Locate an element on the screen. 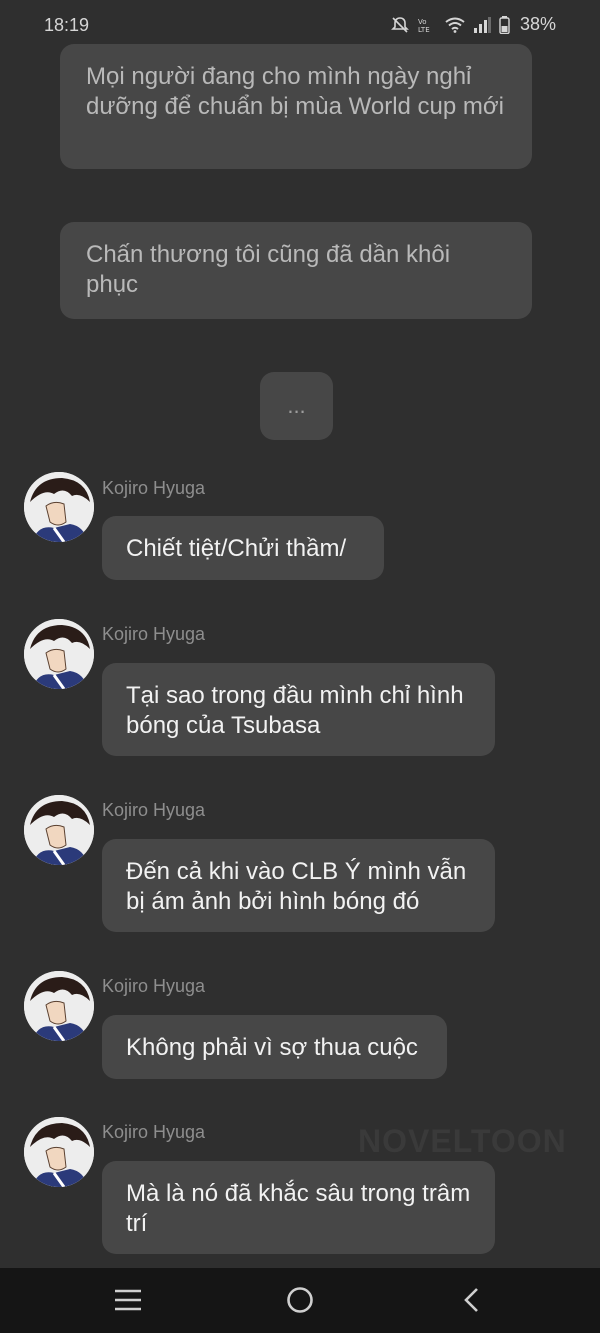  narration-text: Chấn thương tôi cũng đã dần khôi phục is located at coordinates (268, 269).